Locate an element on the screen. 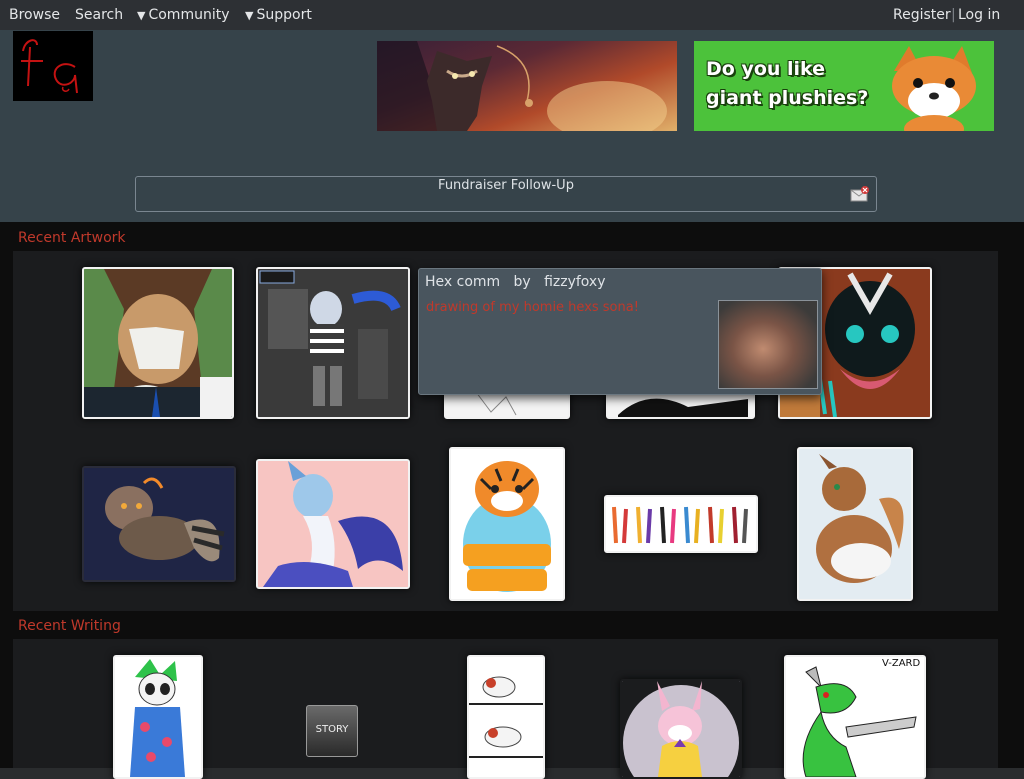  ad-banner-plushies: Do you like giant plushies? is located at coordinates (844, 86).